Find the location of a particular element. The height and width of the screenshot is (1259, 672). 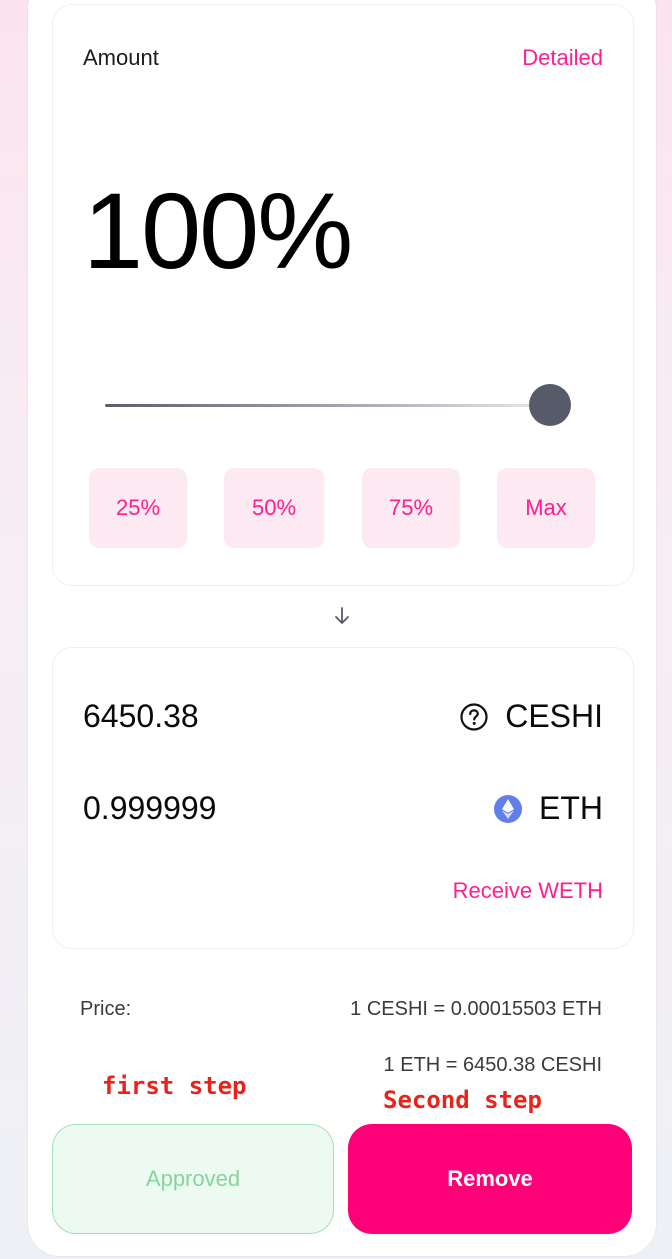

token-symbol-eth: ETH is located at coordinates (571, 808).